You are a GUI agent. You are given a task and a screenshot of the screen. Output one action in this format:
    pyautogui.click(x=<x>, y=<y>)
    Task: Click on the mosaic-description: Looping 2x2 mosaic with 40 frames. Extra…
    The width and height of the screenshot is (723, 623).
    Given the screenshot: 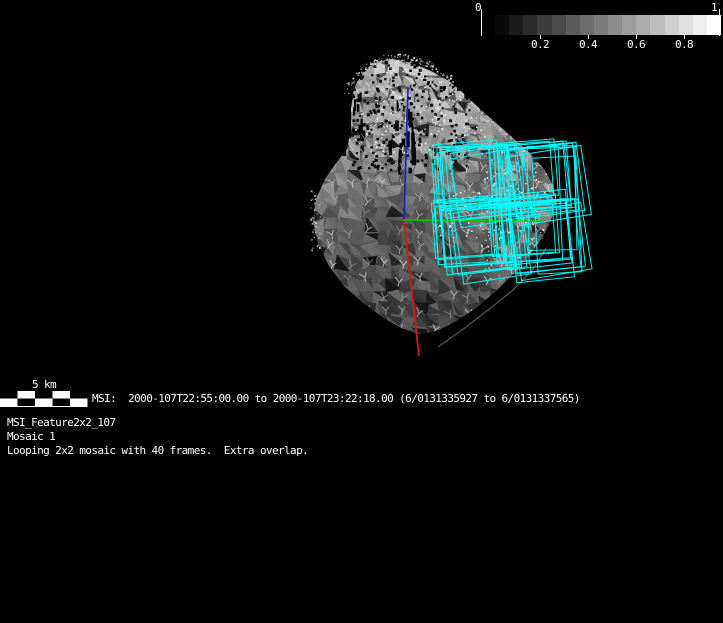 What is the action you would take?
    pyautogui.click(x=158, y=450)
    